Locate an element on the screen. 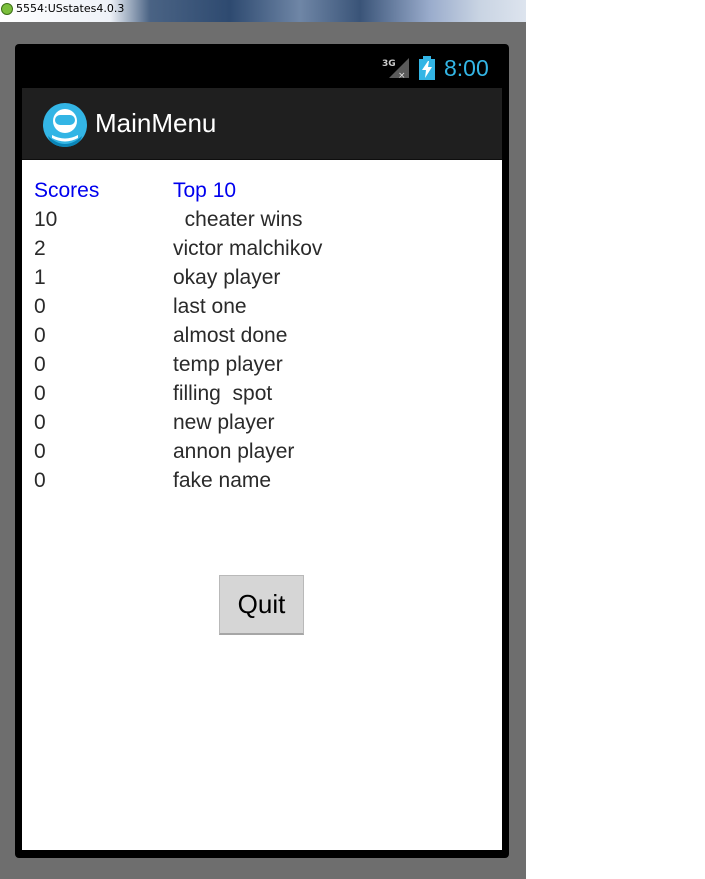 The image size is (705, 879). player-name: victor malchikov is located at coordinates (248, 248).